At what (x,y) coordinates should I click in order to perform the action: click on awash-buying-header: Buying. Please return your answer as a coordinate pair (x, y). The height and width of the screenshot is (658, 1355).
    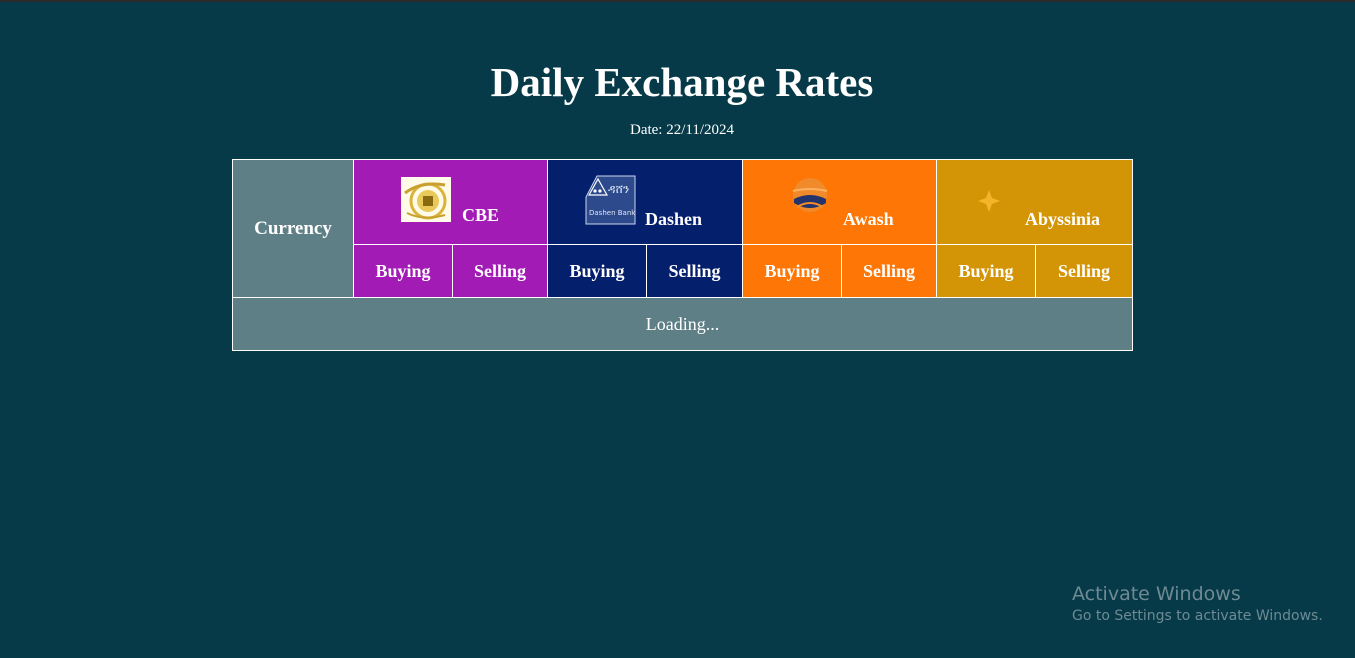
    Looking at the image, I should click on (792, 271).